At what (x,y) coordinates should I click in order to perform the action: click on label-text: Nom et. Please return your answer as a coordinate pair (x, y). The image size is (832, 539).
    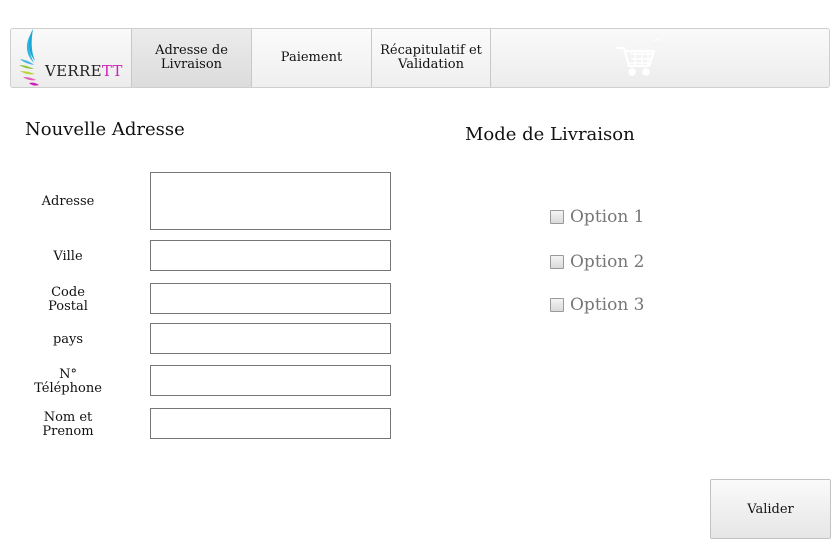
    Looking at the image, I should click on (68, 417).